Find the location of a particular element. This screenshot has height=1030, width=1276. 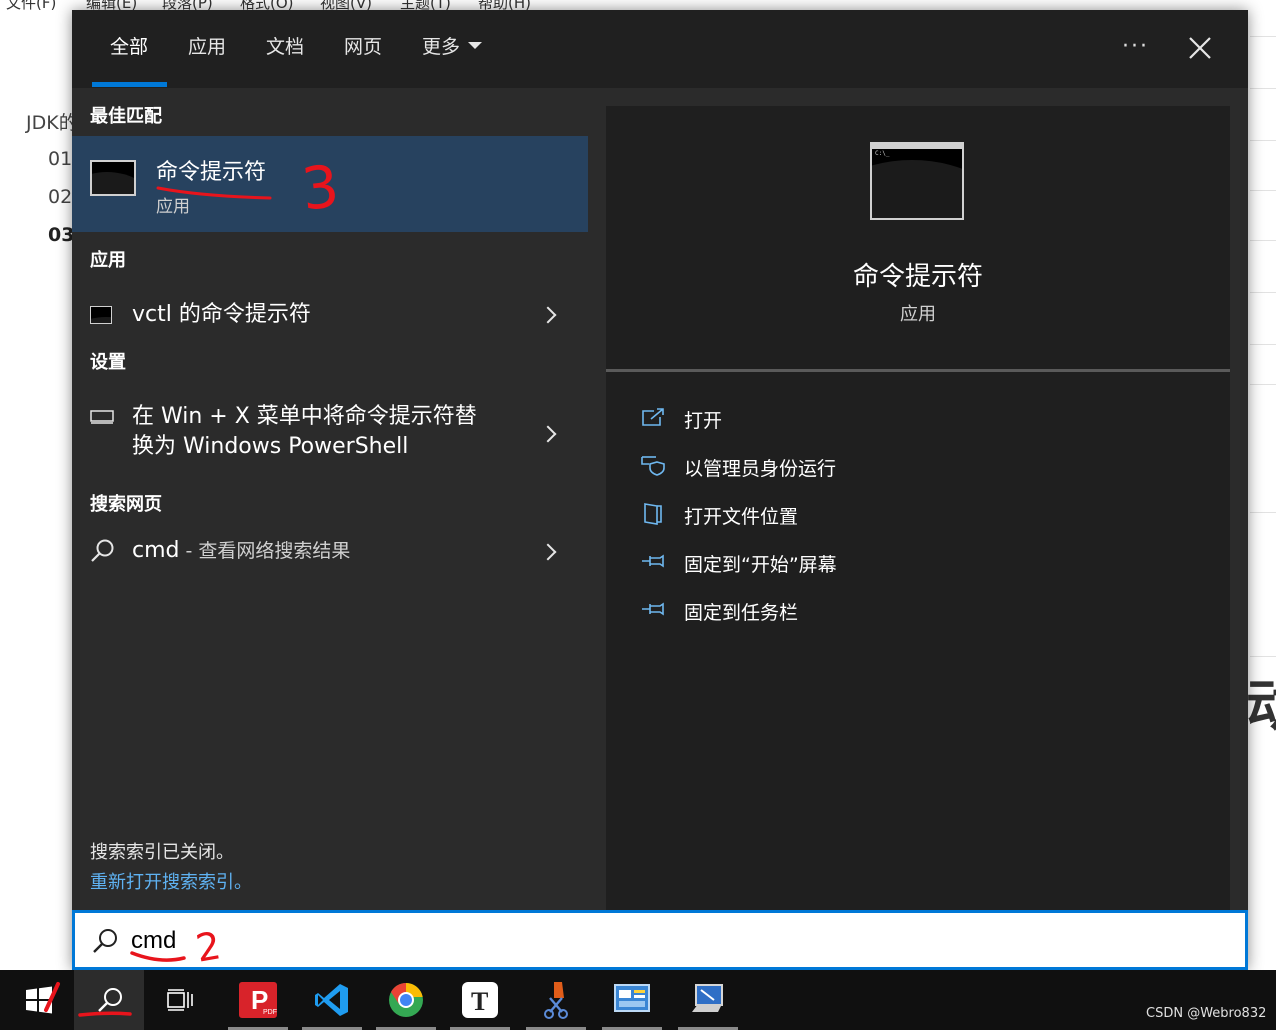

taskbar-pdf-reader: P PDF is located at coordinates (258, 1000).